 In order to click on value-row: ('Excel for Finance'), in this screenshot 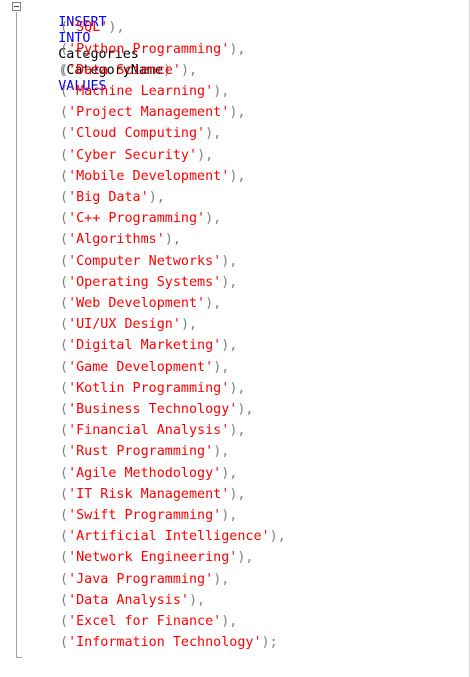, I will do `click(148, 624)`.